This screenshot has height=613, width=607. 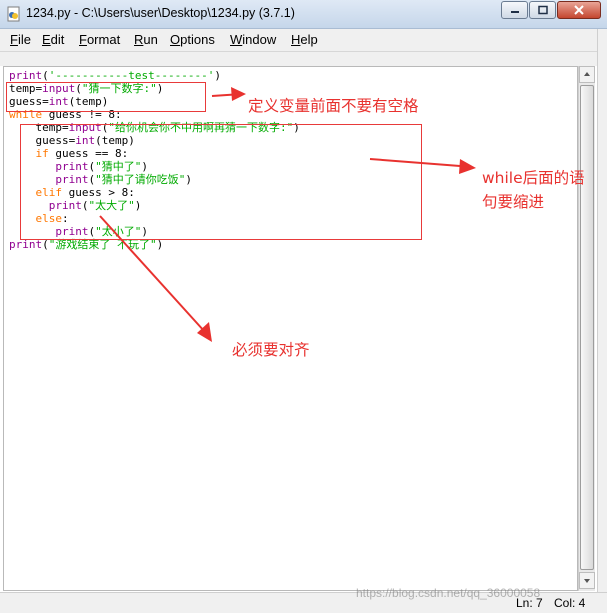 What do you see at coordinates (253, 39) in the screenshot?
I see `menu-window: Window` at bounding box center [253, 39].